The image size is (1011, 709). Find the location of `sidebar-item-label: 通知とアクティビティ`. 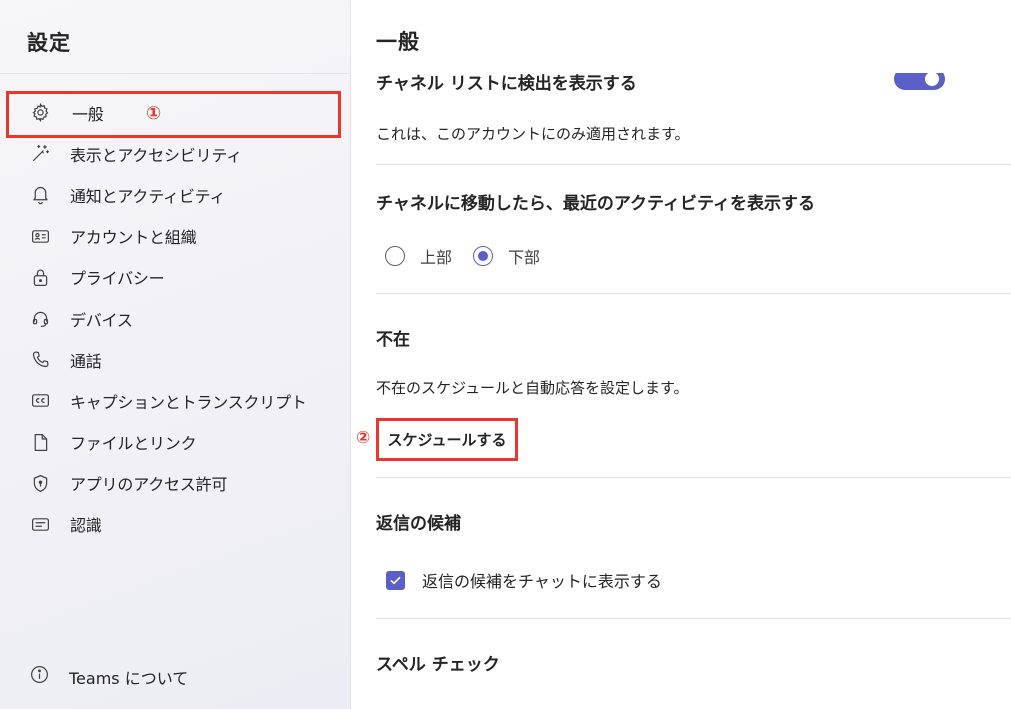

sidebar-item-label: 通知とアクティビティ is located at coordinates (148, 196).